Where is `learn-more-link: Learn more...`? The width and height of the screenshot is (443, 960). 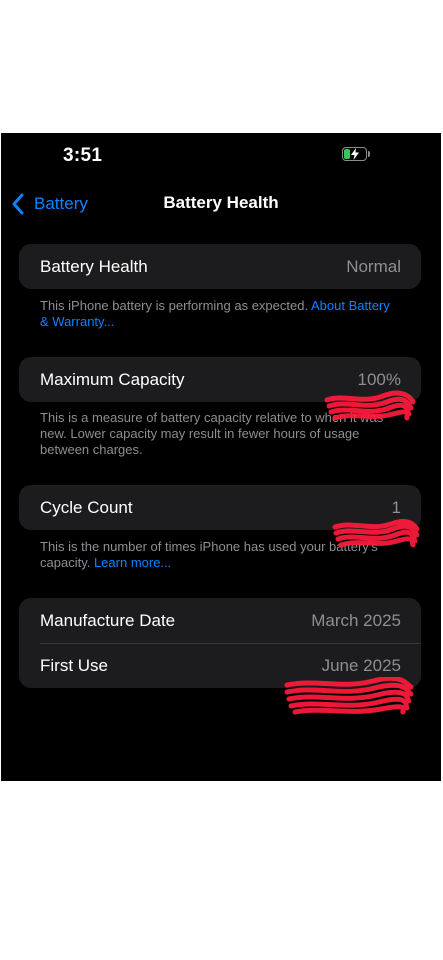
learn-more-link: Learn more... is located at coordinates (132, 562).